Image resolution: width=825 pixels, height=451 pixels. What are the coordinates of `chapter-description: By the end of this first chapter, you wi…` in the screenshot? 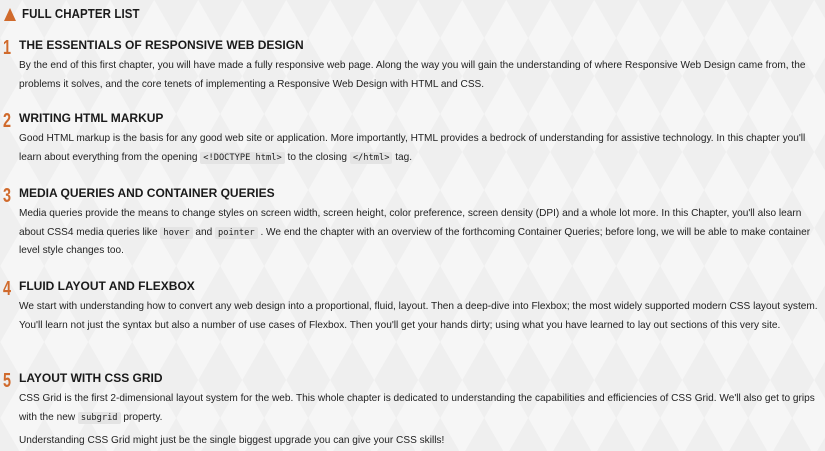 It's located at (412, 75).